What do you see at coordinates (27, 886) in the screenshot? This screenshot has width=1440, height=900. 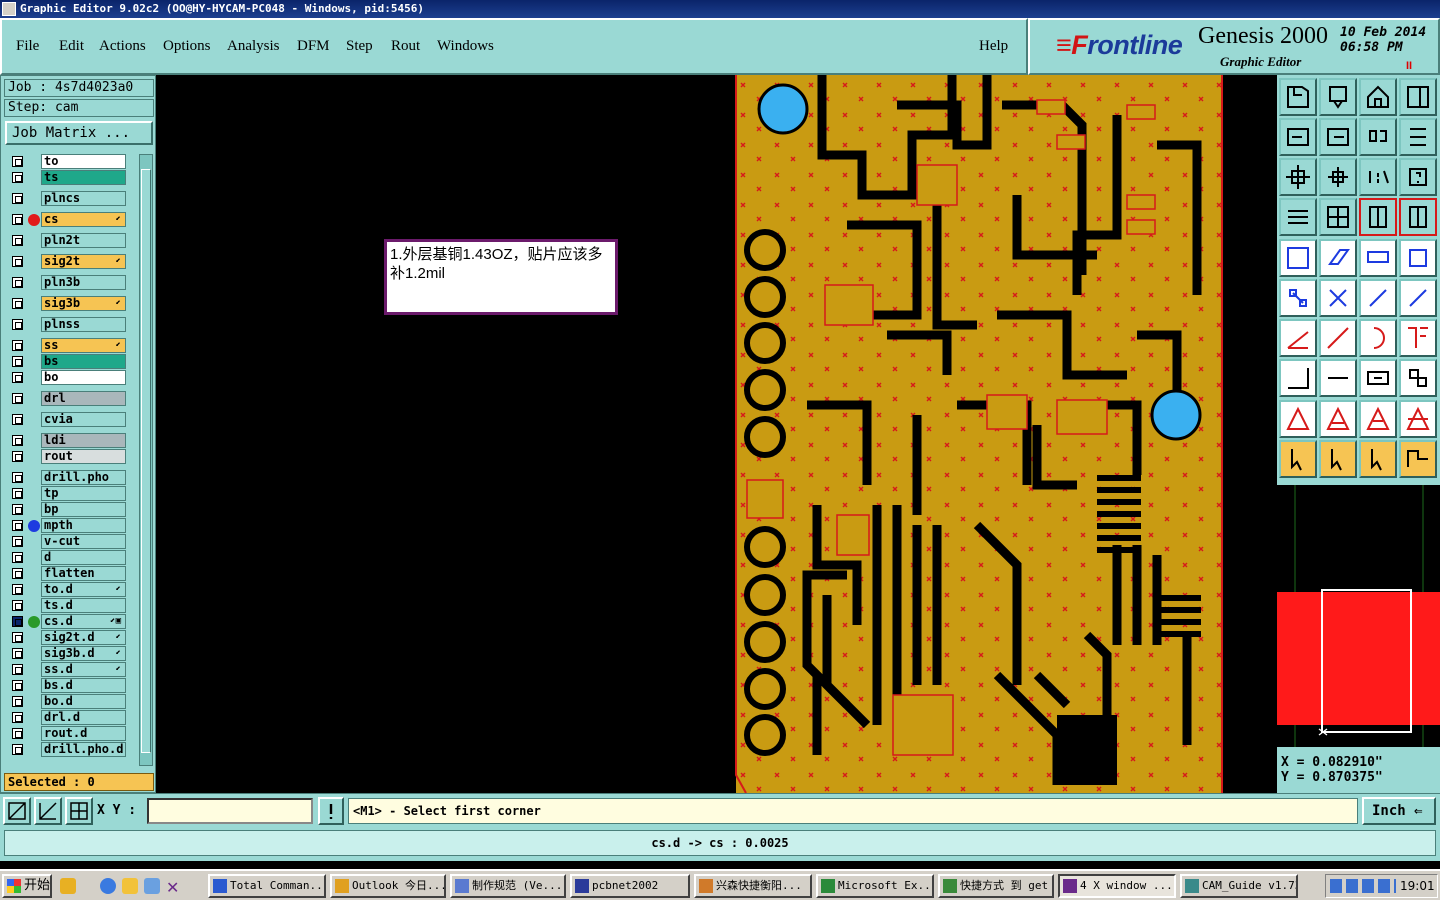 I see `start-button: 开始` at bounding box center [27, 886].